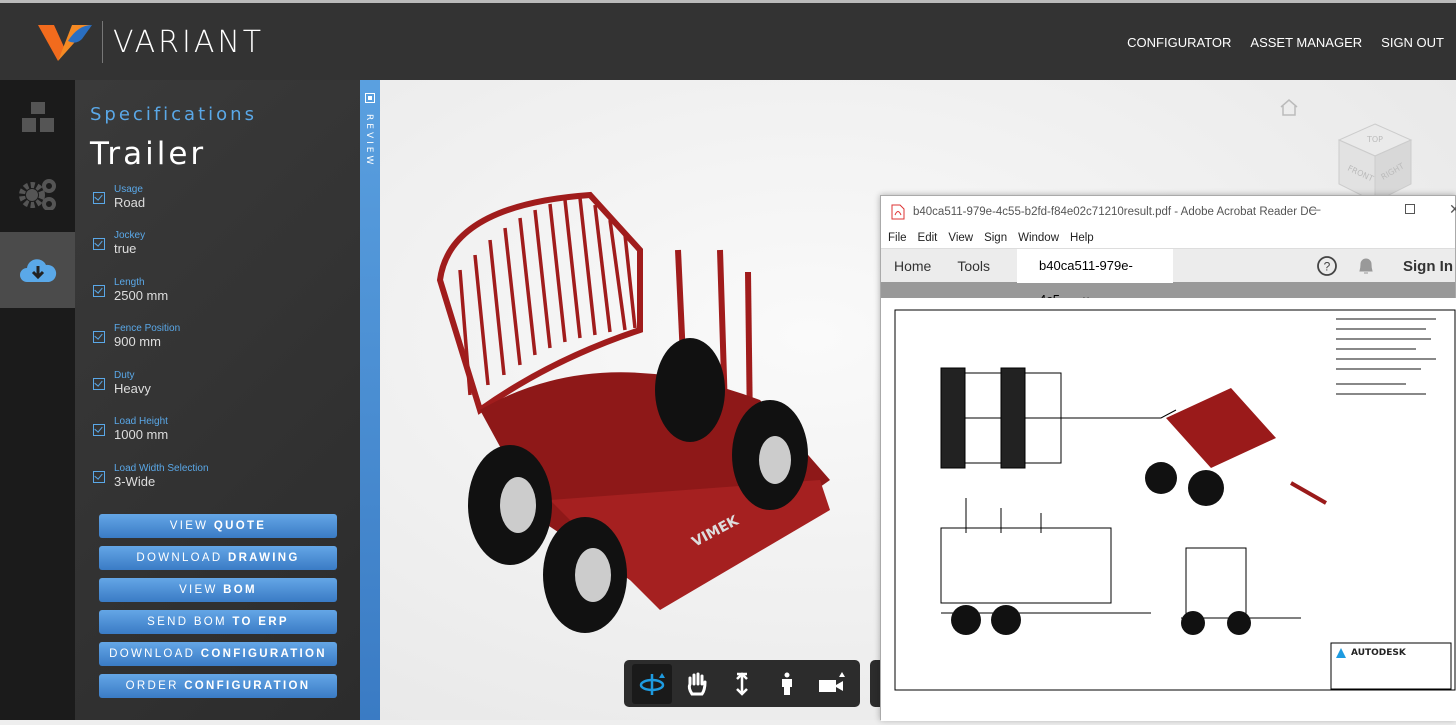 Image resolution: width=1456 pixels, height=725 pixels. I want to click on option-usage: Usage Road, so click(119, 197).